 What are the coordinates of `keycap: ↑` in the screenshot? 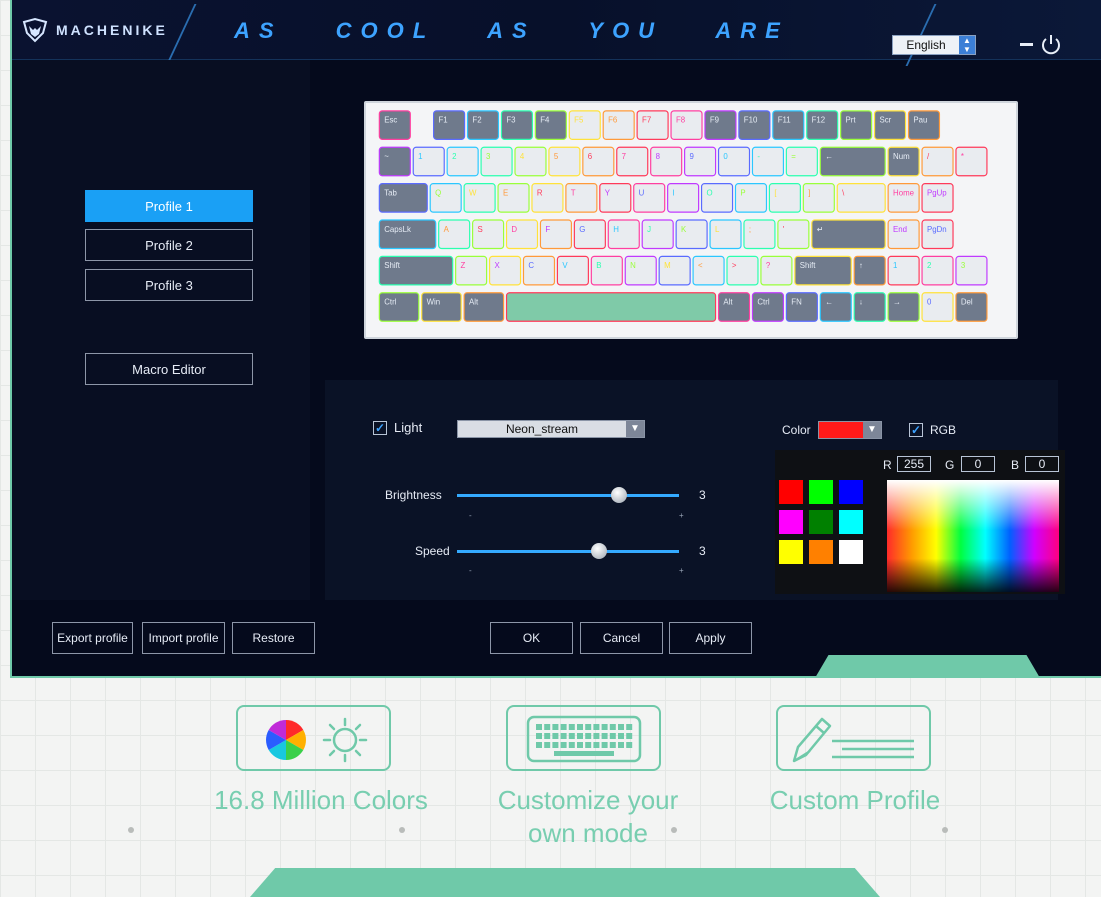 It's located at (869, 270).